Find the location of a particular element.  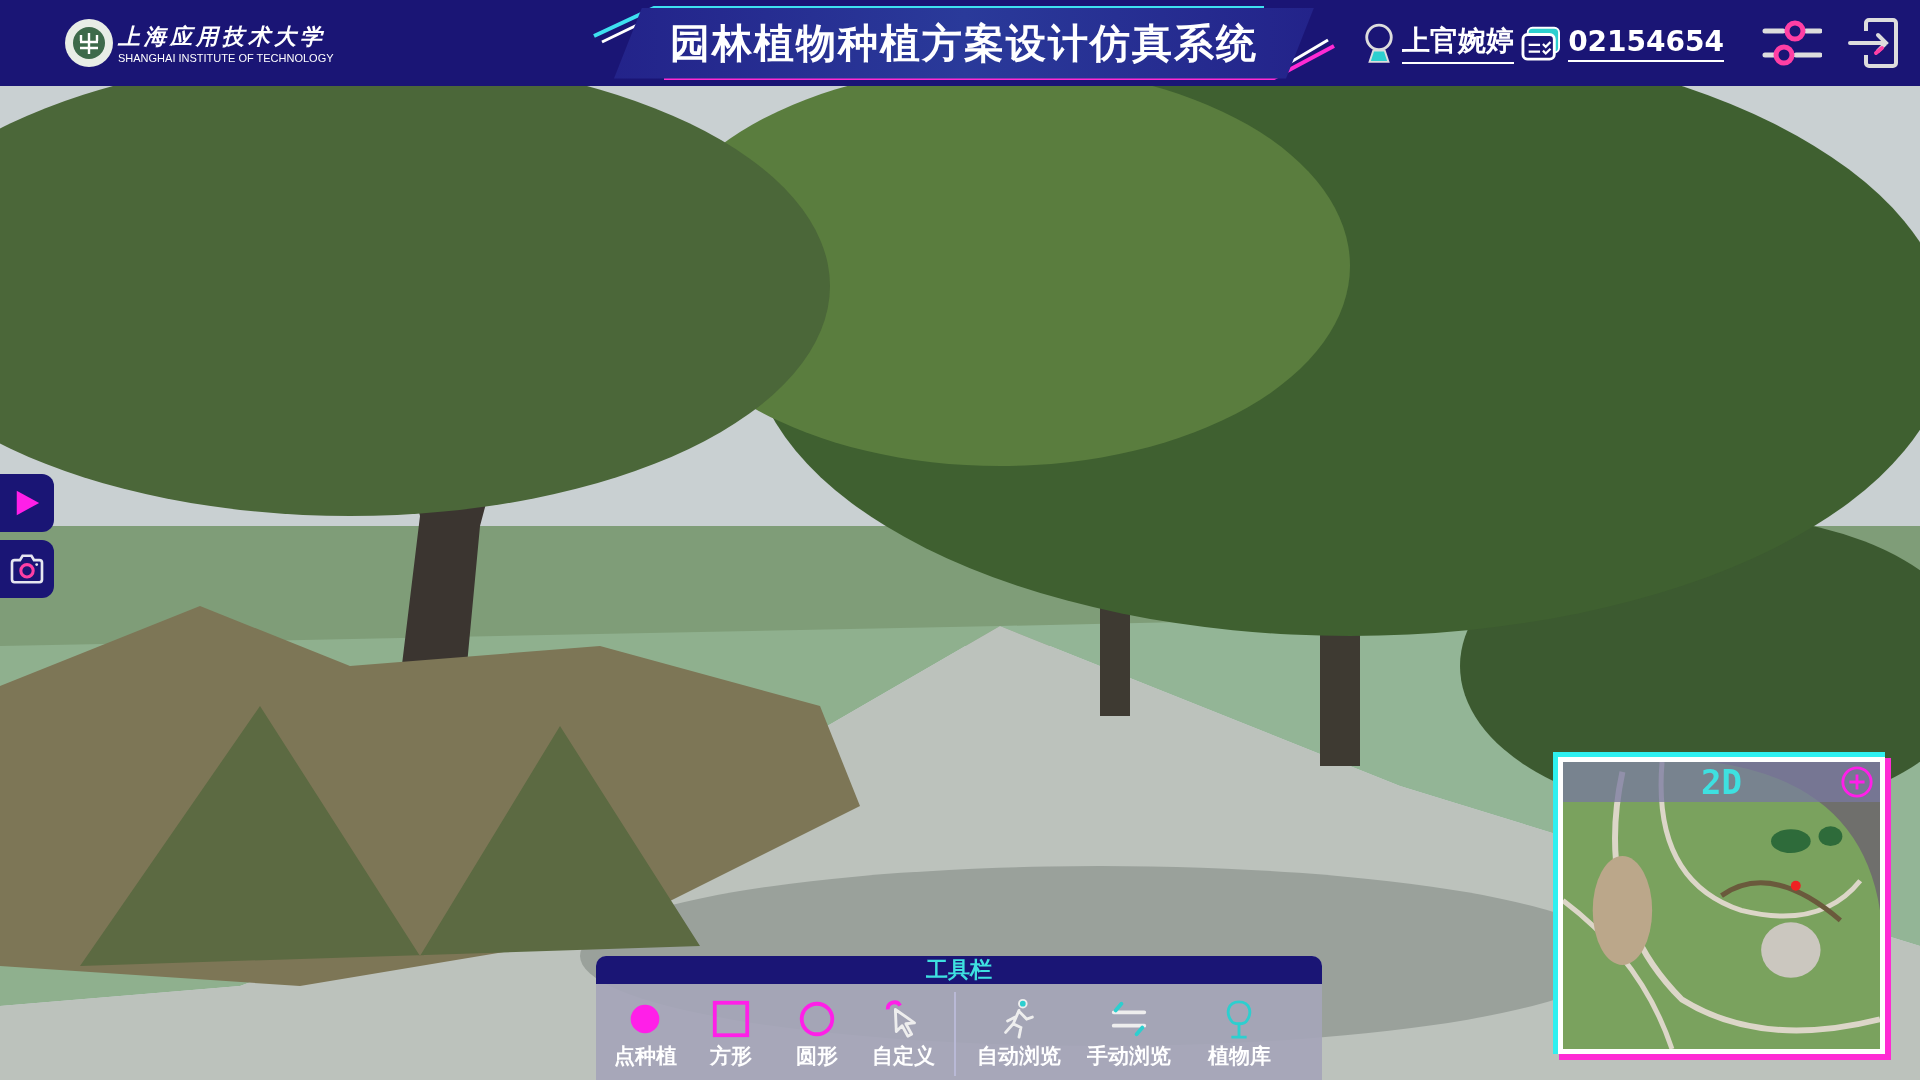

university-name-english: SHANGHAI INSTITUTE OF TECHNOLOGY is located at coordinates (226, 58).